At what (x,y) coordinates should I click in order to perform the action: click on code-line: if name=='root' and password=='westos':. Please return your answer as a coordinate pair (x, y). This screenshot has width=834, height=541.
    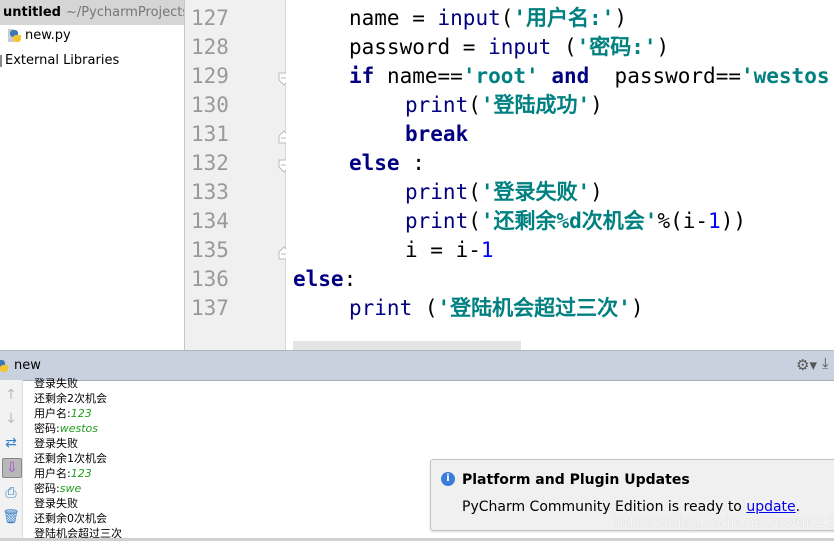
    Looking at the image, I should click on (591, 76).